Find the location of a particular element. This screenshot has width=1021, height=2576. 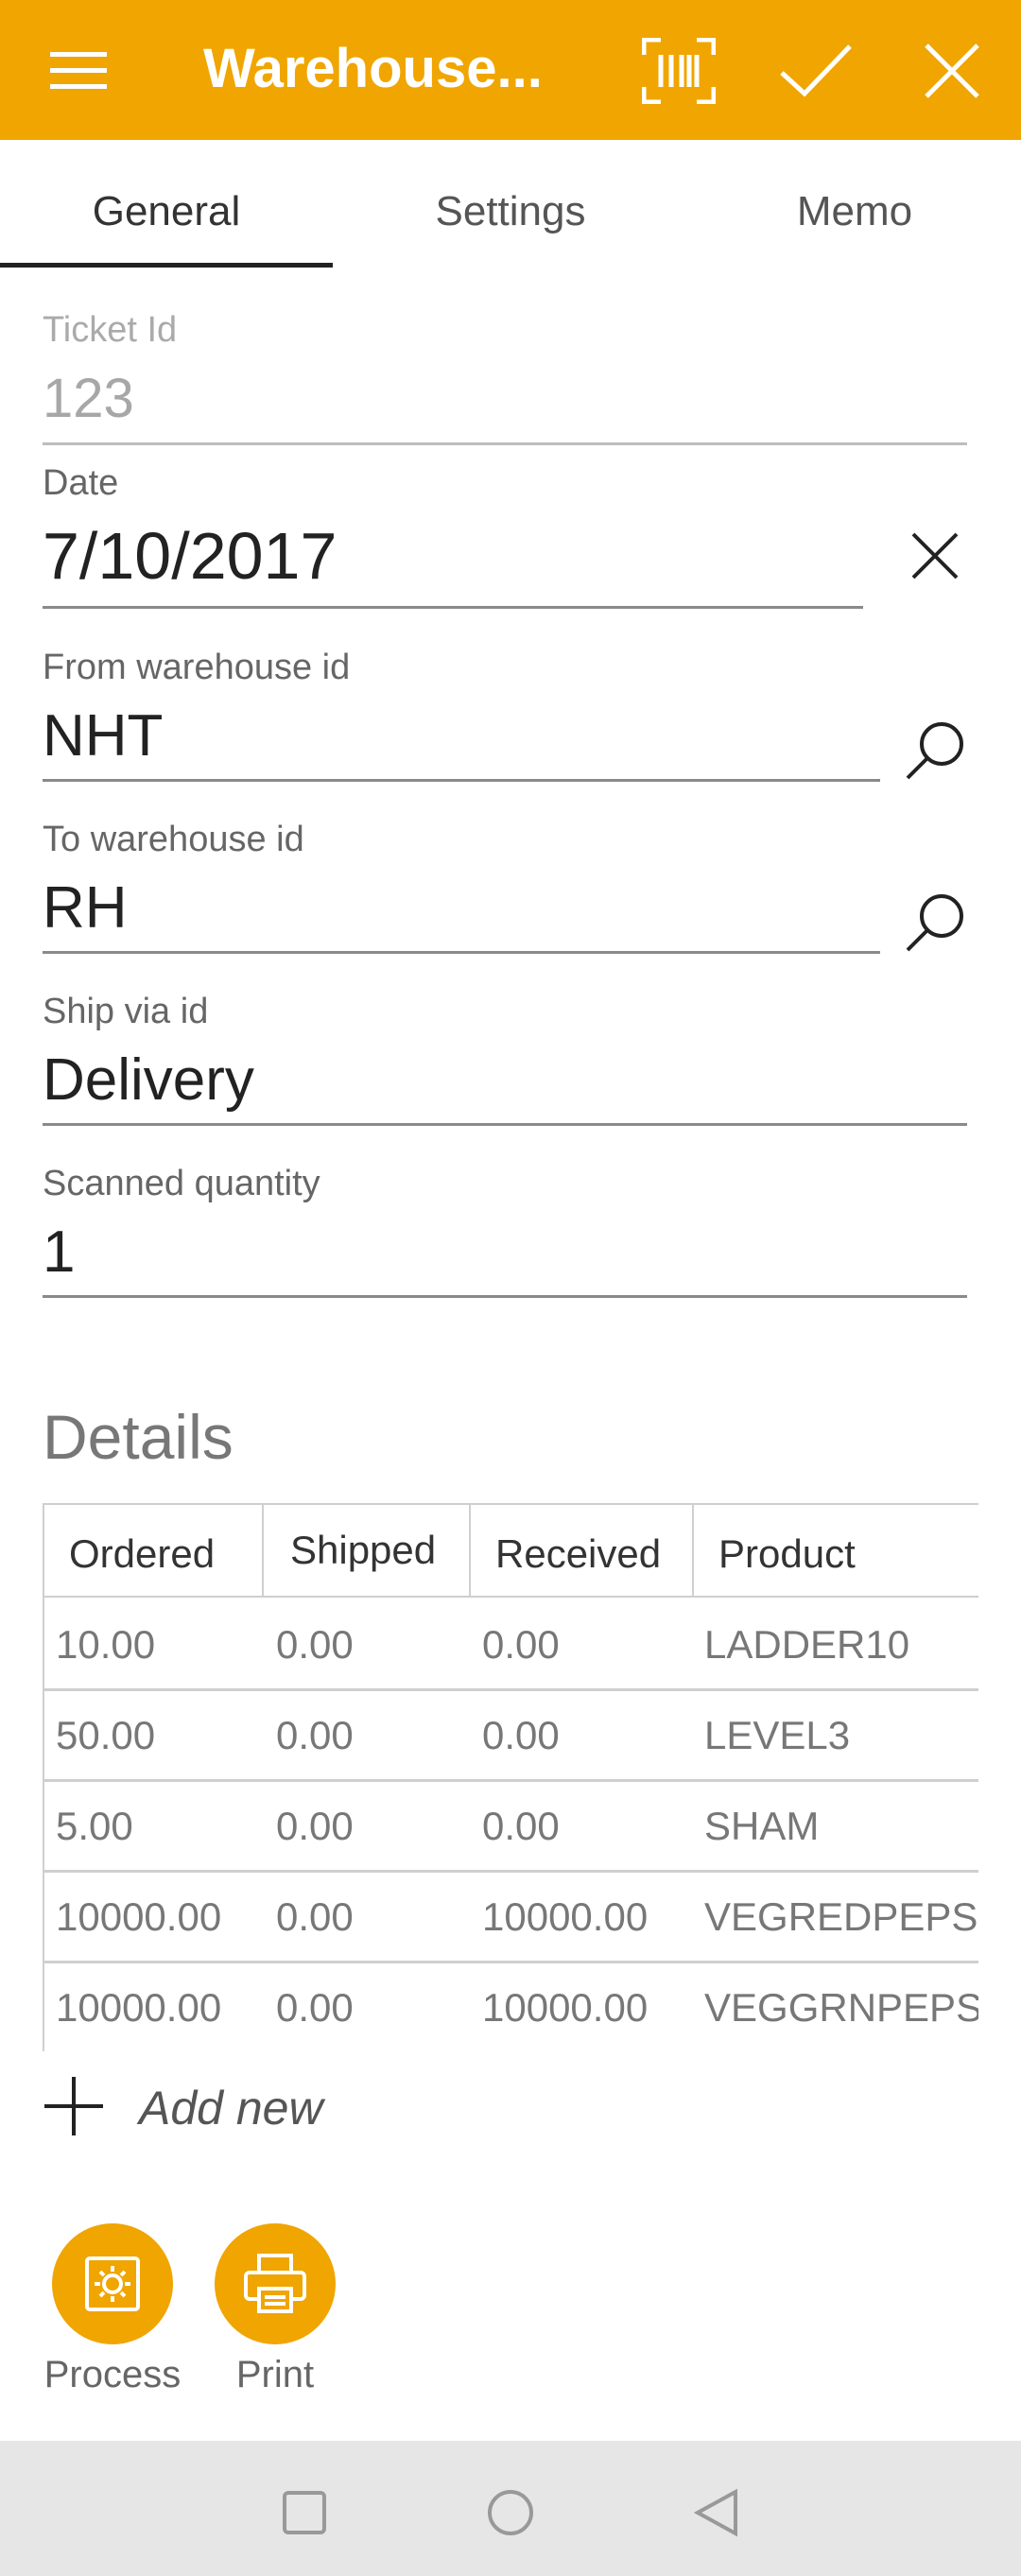

recent-apps-icon is located at coordinates (304, 2512).